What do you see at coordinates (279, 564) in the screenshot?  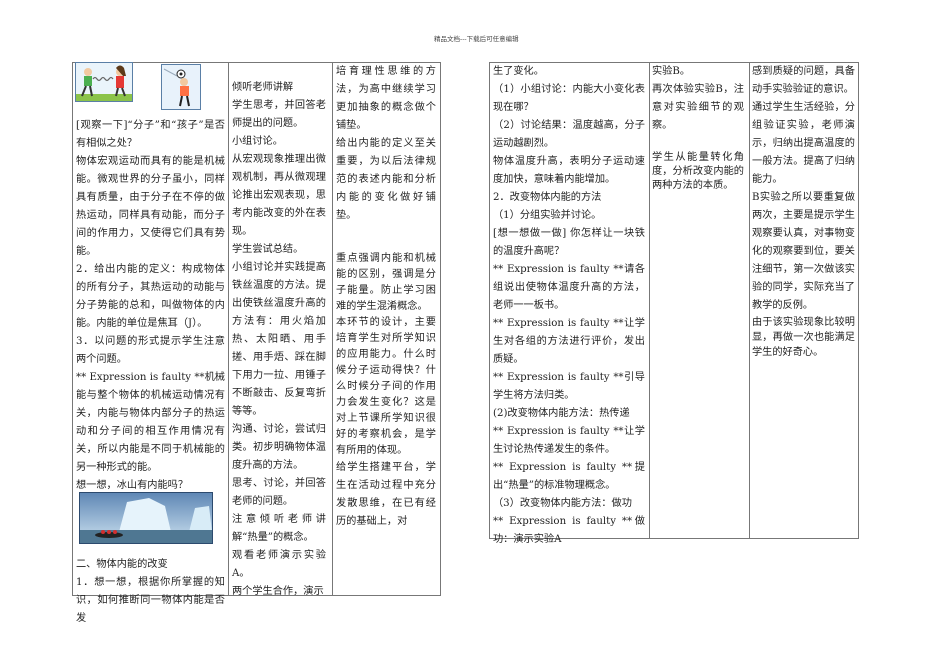 I see `paragraph: 观看老师演示实验A。` at bounding box center [279, 564].